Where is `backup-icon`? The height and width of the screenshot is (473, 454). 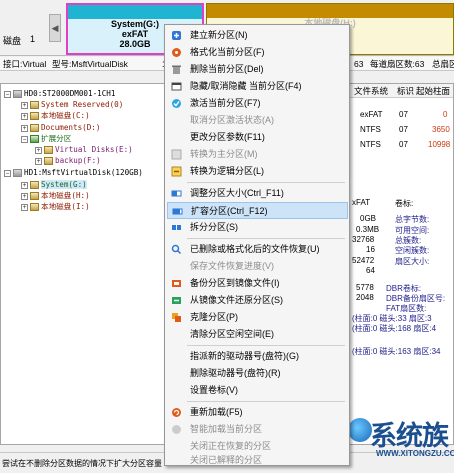
backup-icon is located at coordinates (176, 283).